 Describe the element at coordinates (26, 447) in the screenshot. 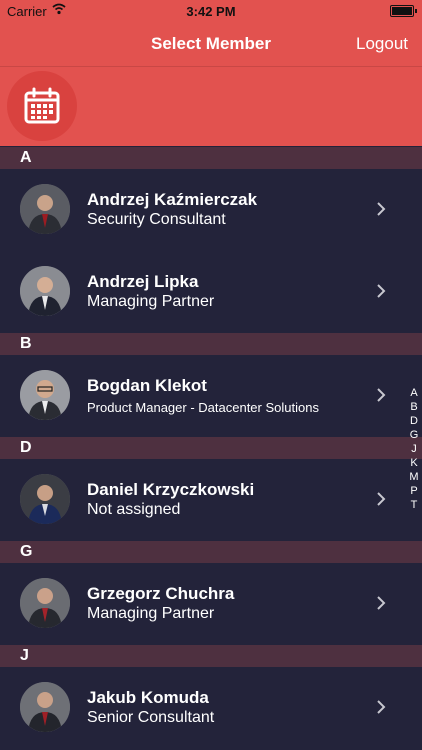

I see `section-letter: D` at that location.